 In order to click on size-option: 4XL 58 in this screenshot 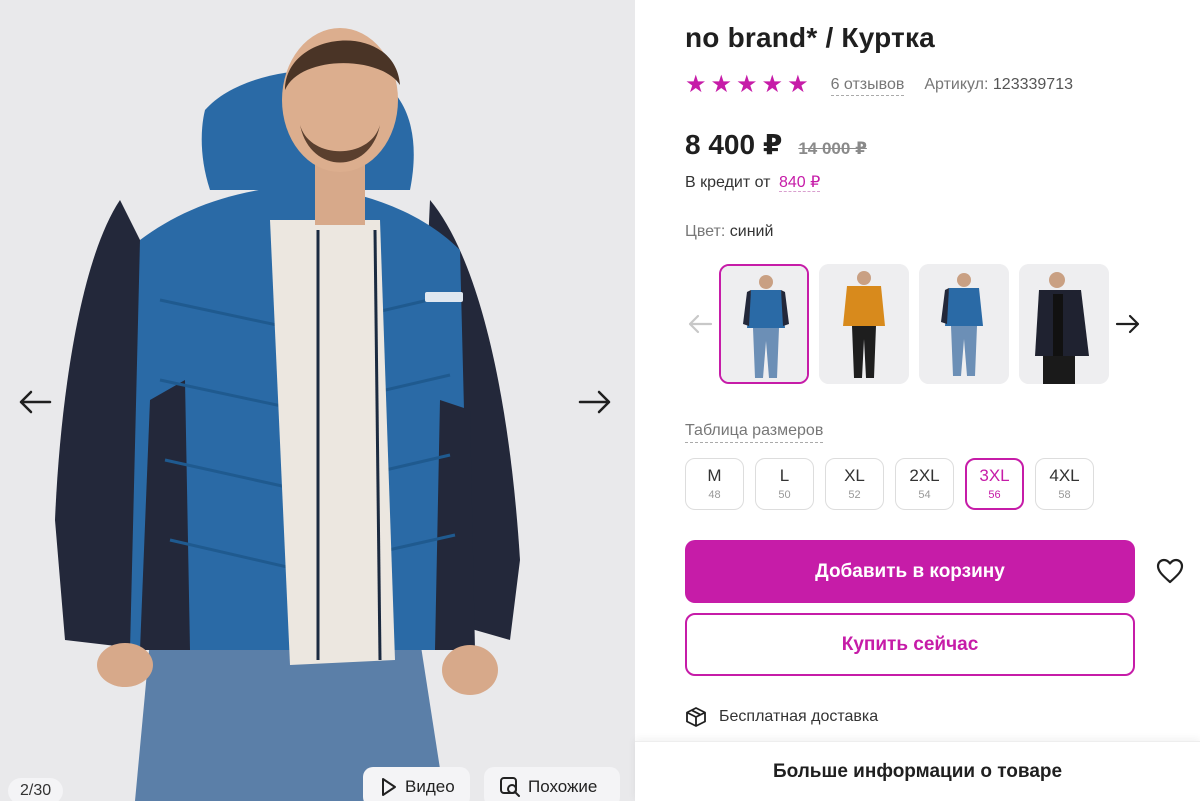, I will do `click(1064, 484)`.